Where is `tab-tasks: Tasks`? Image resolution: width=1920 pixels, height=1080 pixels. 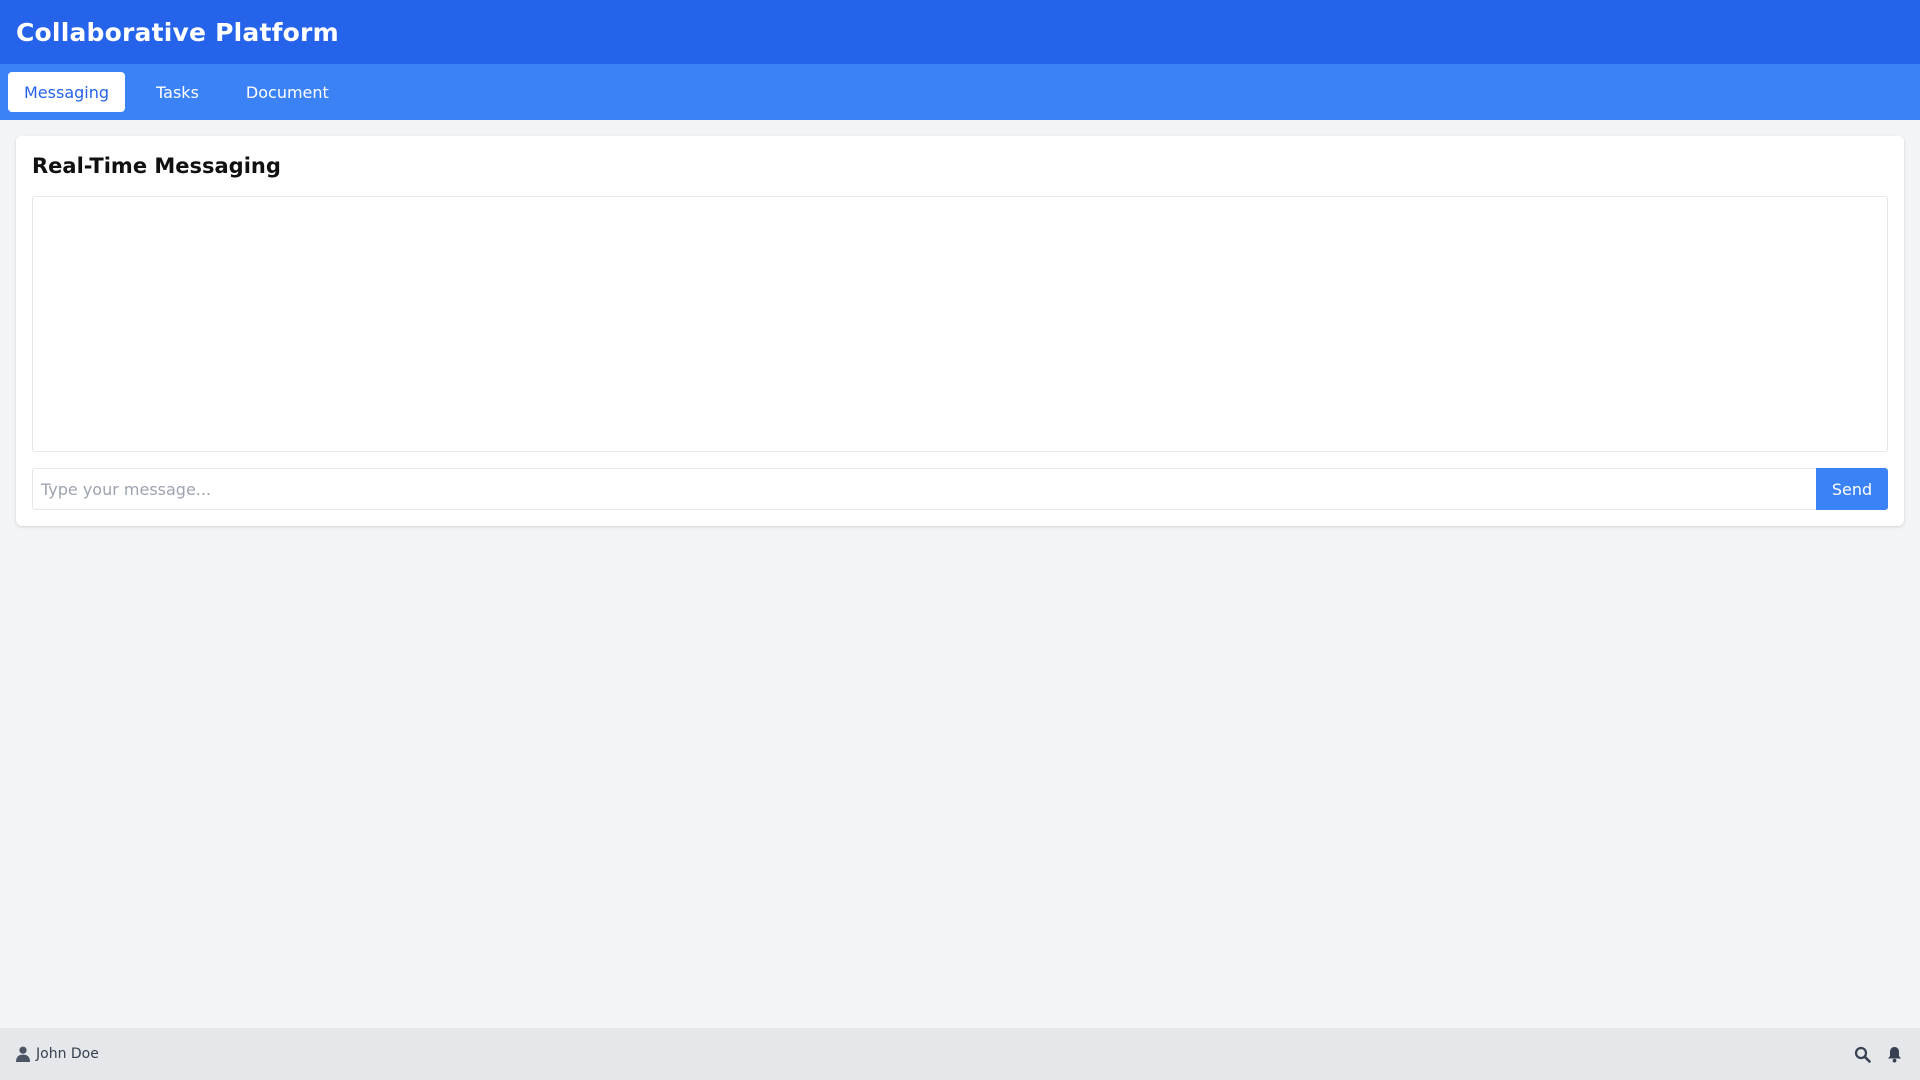
tab-tasks: Tasks is located at coordinates (177, 92).